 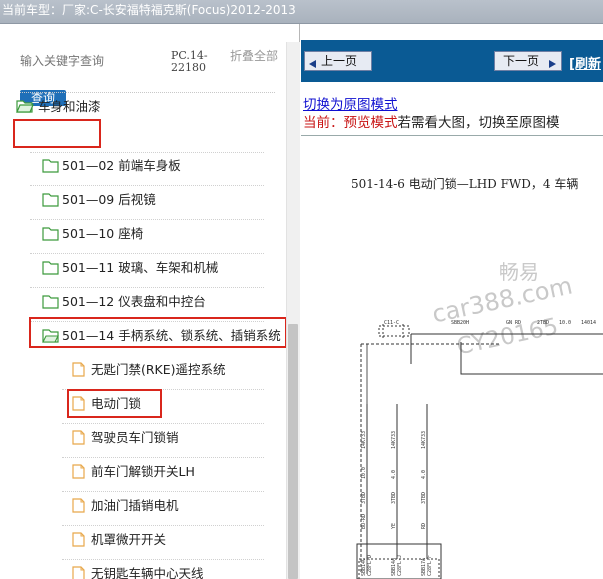 I want to click on tree-group-label: 501—11 玻璃、车架和机械, so click(x=140, y=267).